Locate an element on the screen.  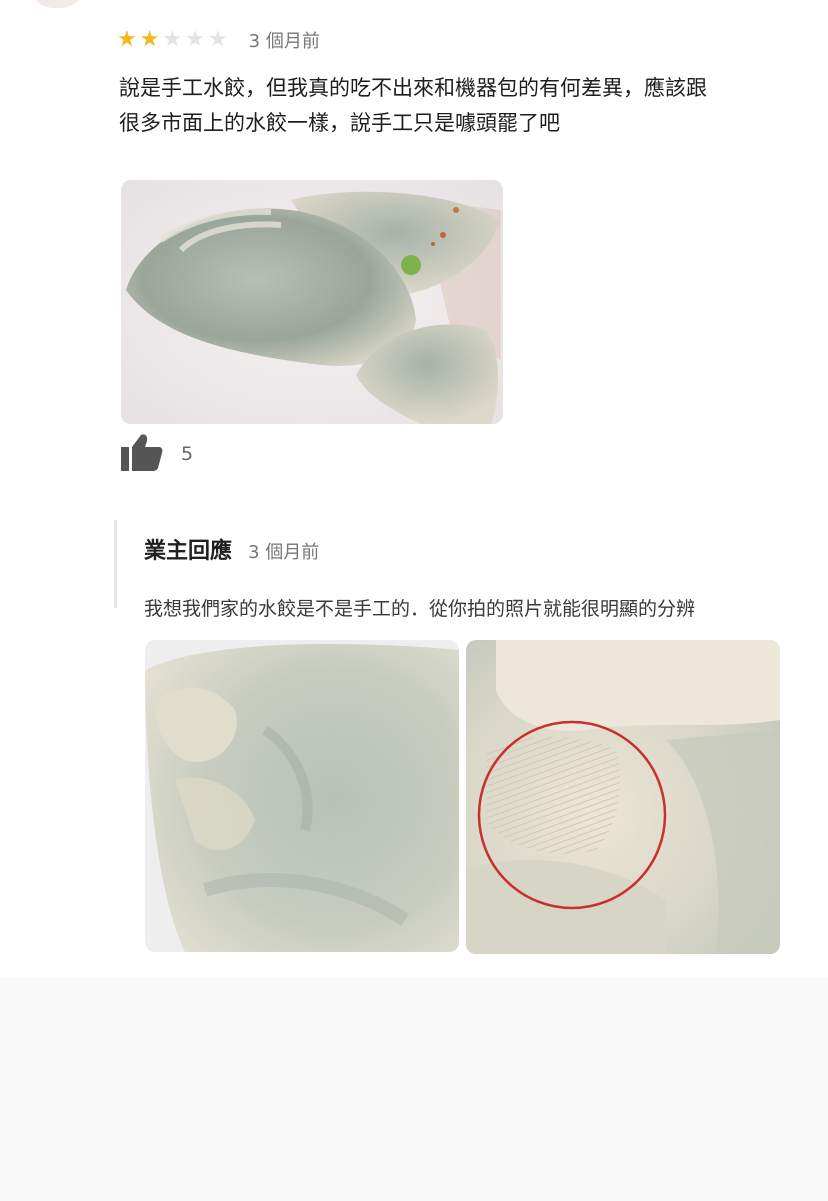
reply-indent-bar is located at coordinates (115, 564).